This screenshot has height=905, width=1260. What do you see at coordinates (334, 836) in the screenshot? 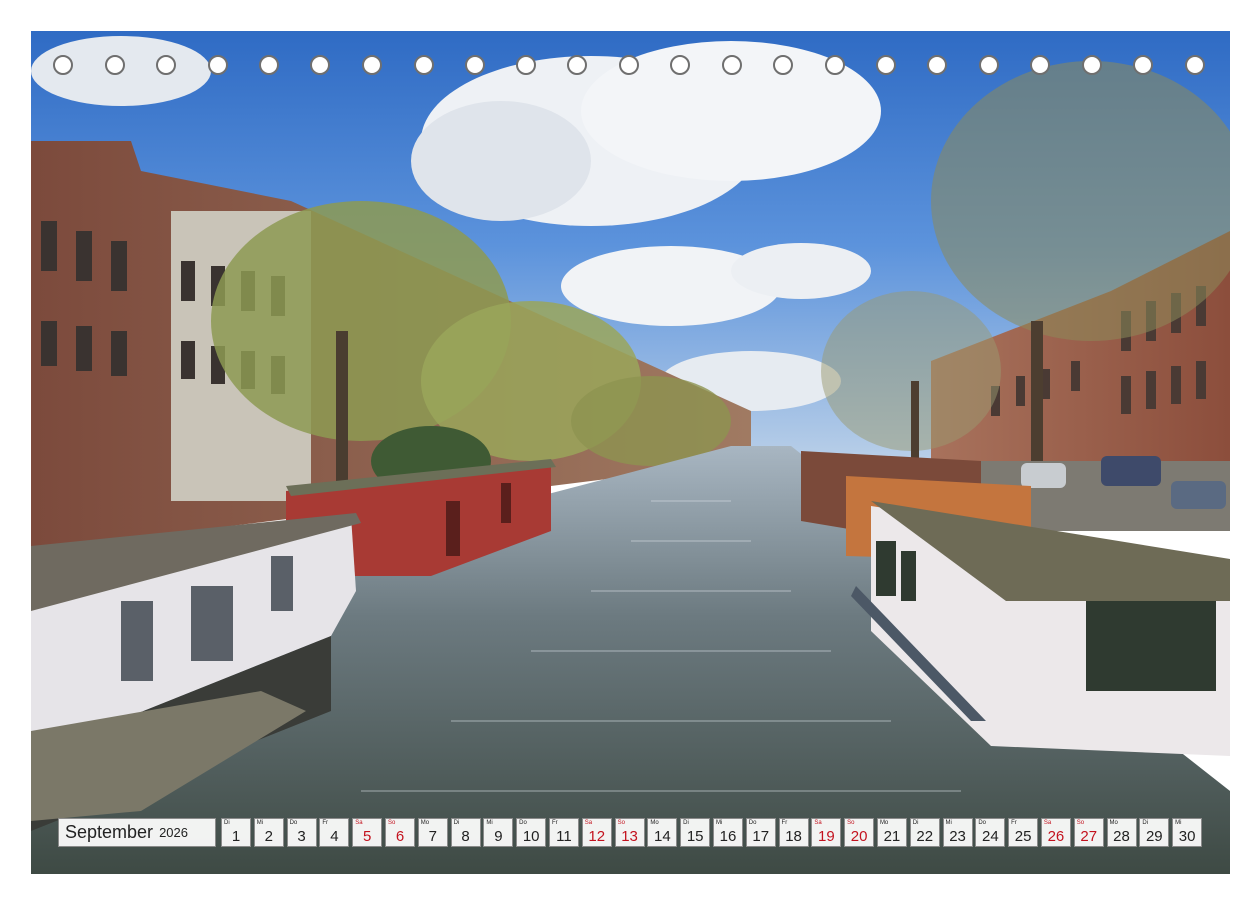
I see `day-number: 4` at bounding box center [334, 836].